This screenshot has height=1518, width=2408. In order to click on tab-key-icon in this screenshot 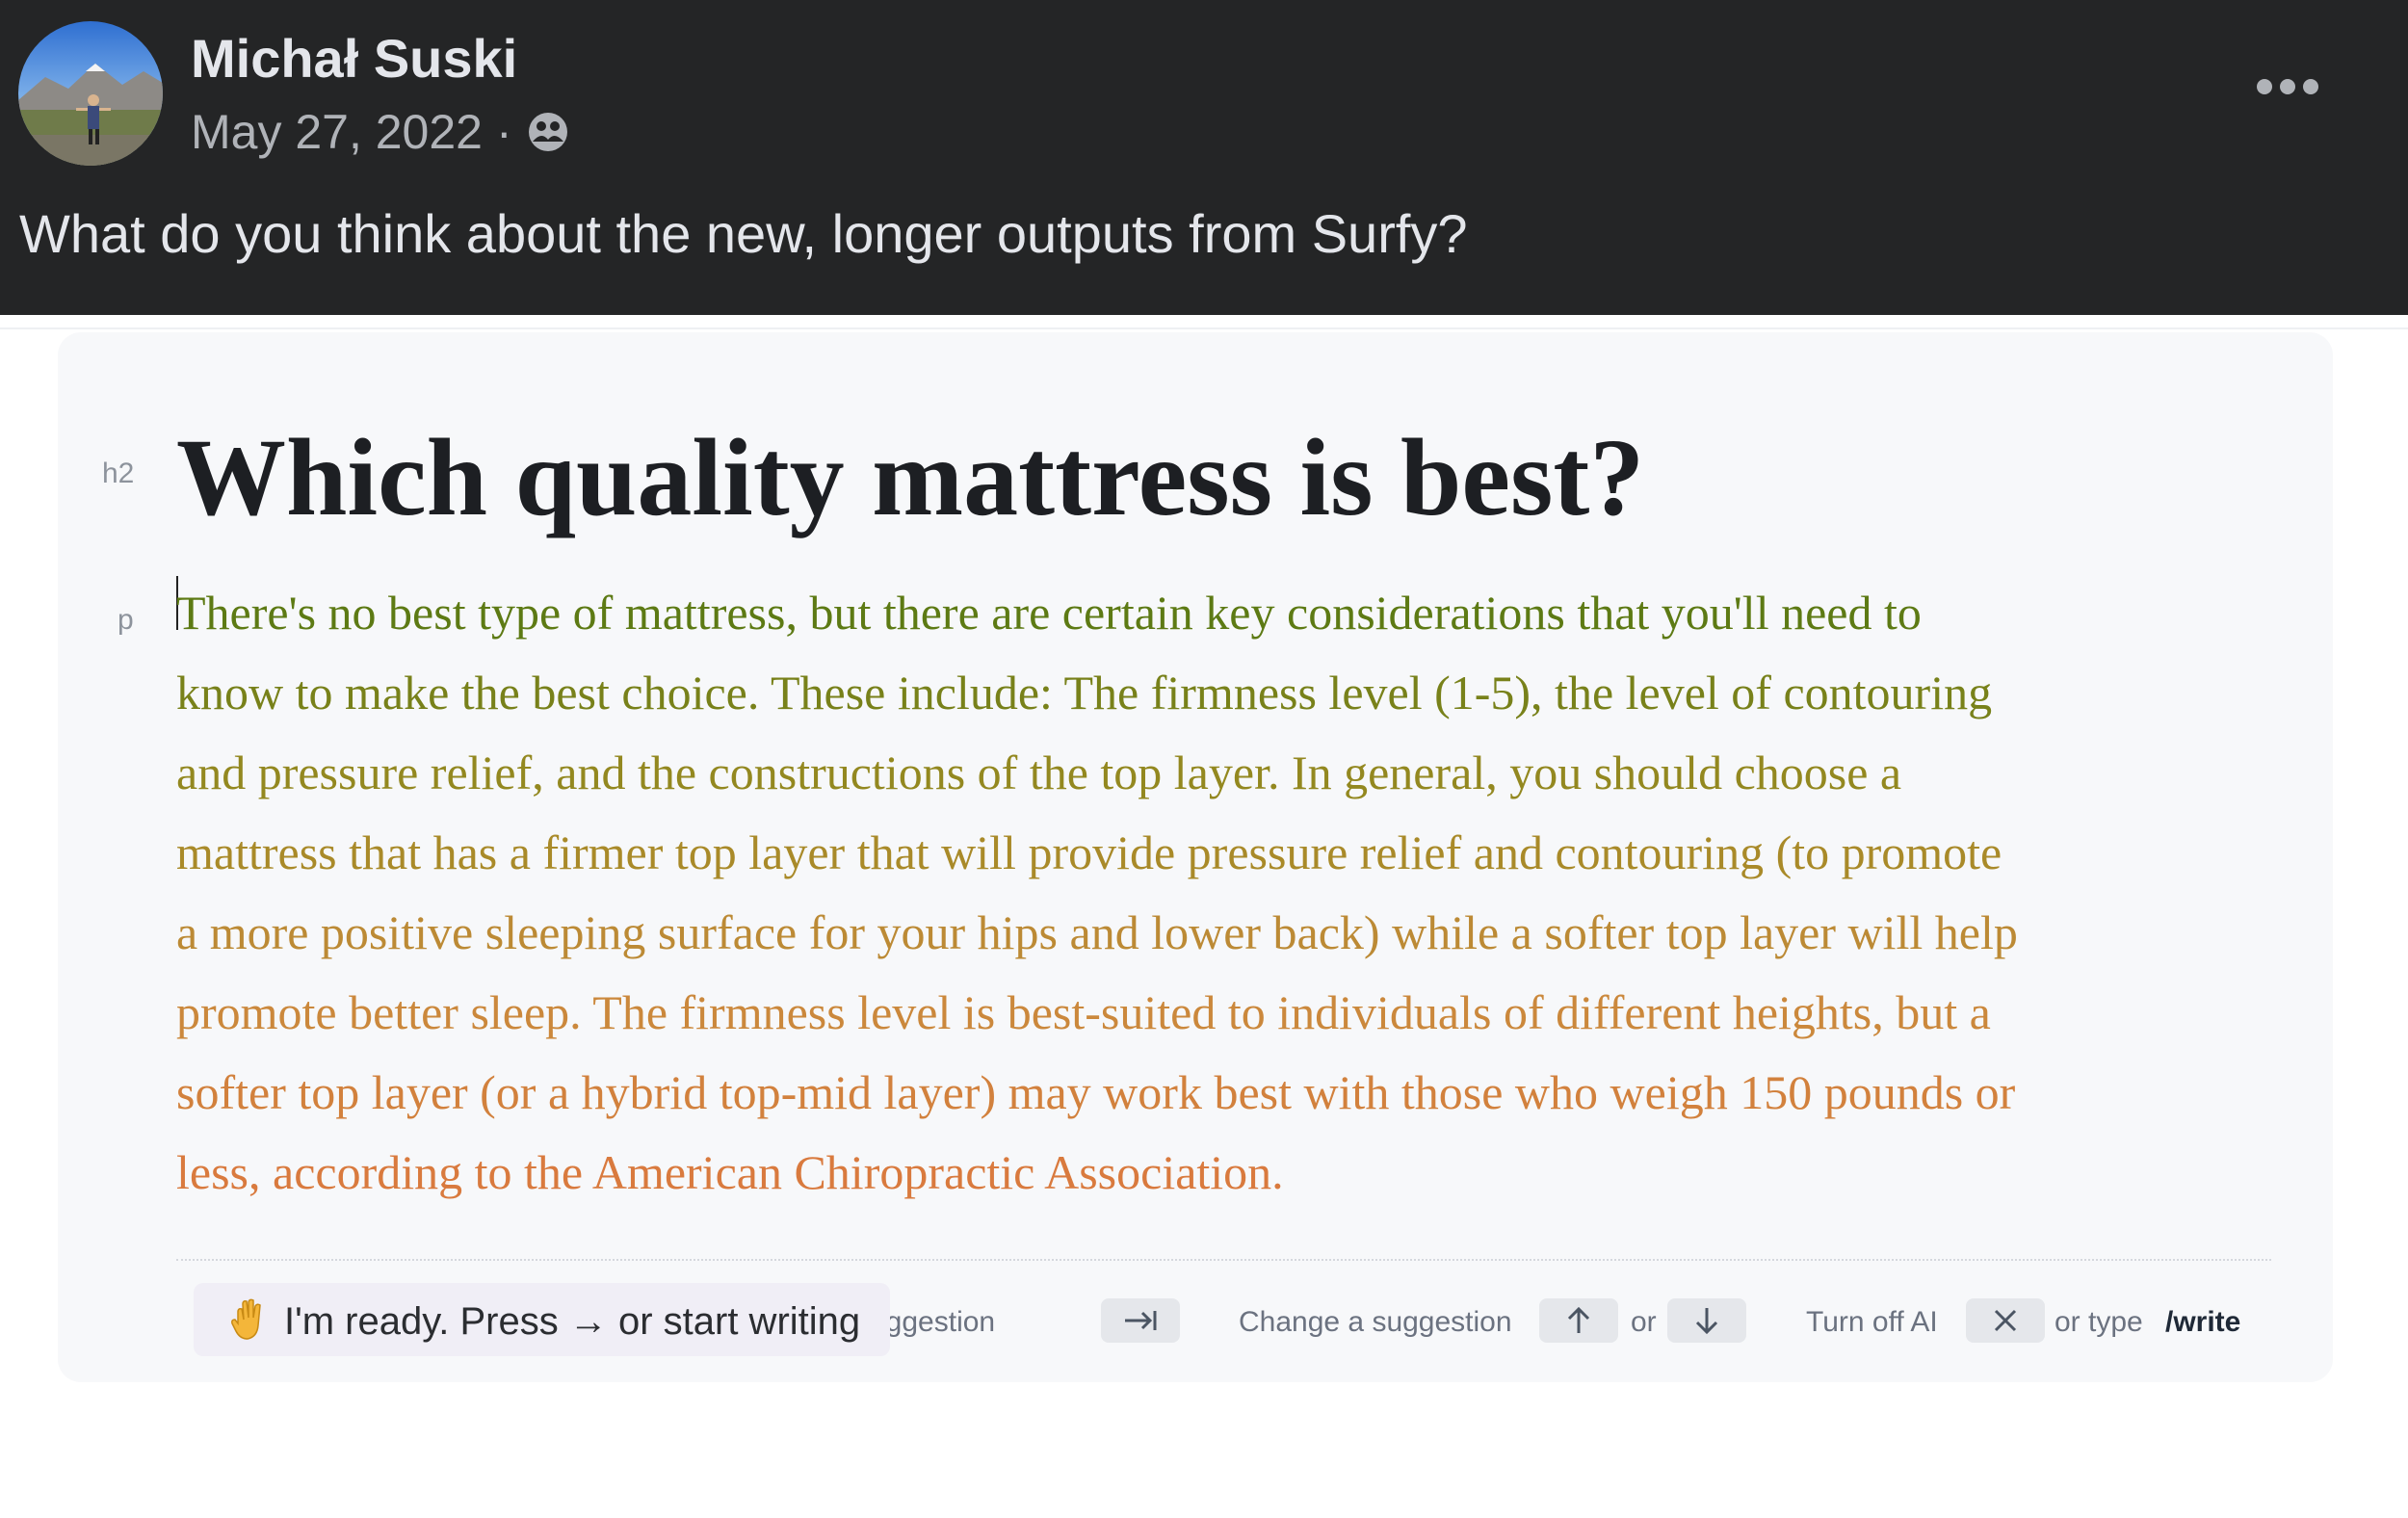, I will do `click(1140, 1320)`.